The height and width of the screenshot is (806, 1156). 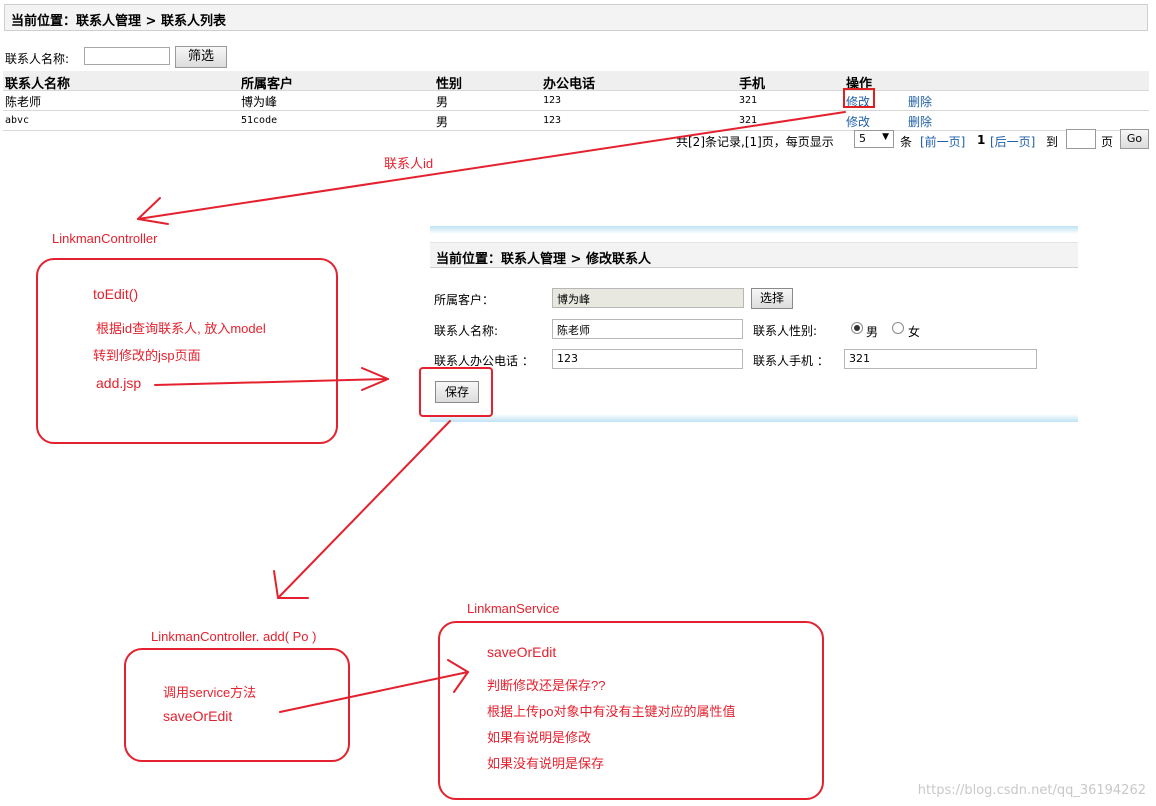 I want to click on gender-female-radio, so click(x=898, y=328).